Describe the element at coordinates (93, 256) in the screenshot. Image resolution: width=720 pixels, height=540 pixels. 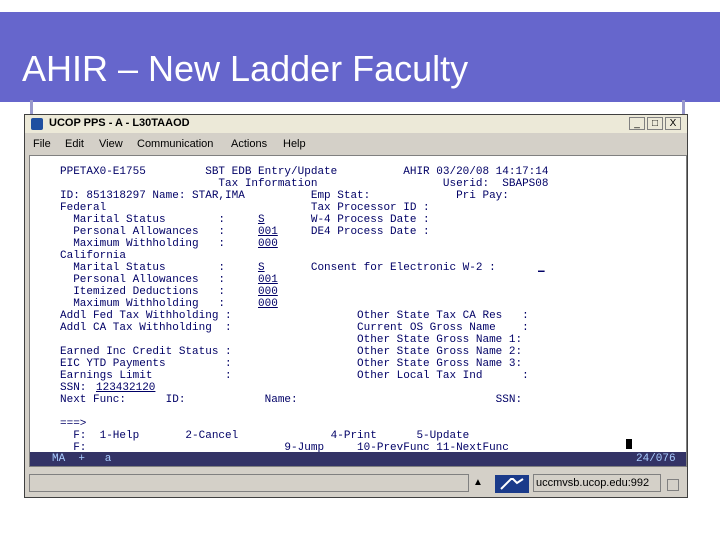
I see `california-heading: California` at that location.